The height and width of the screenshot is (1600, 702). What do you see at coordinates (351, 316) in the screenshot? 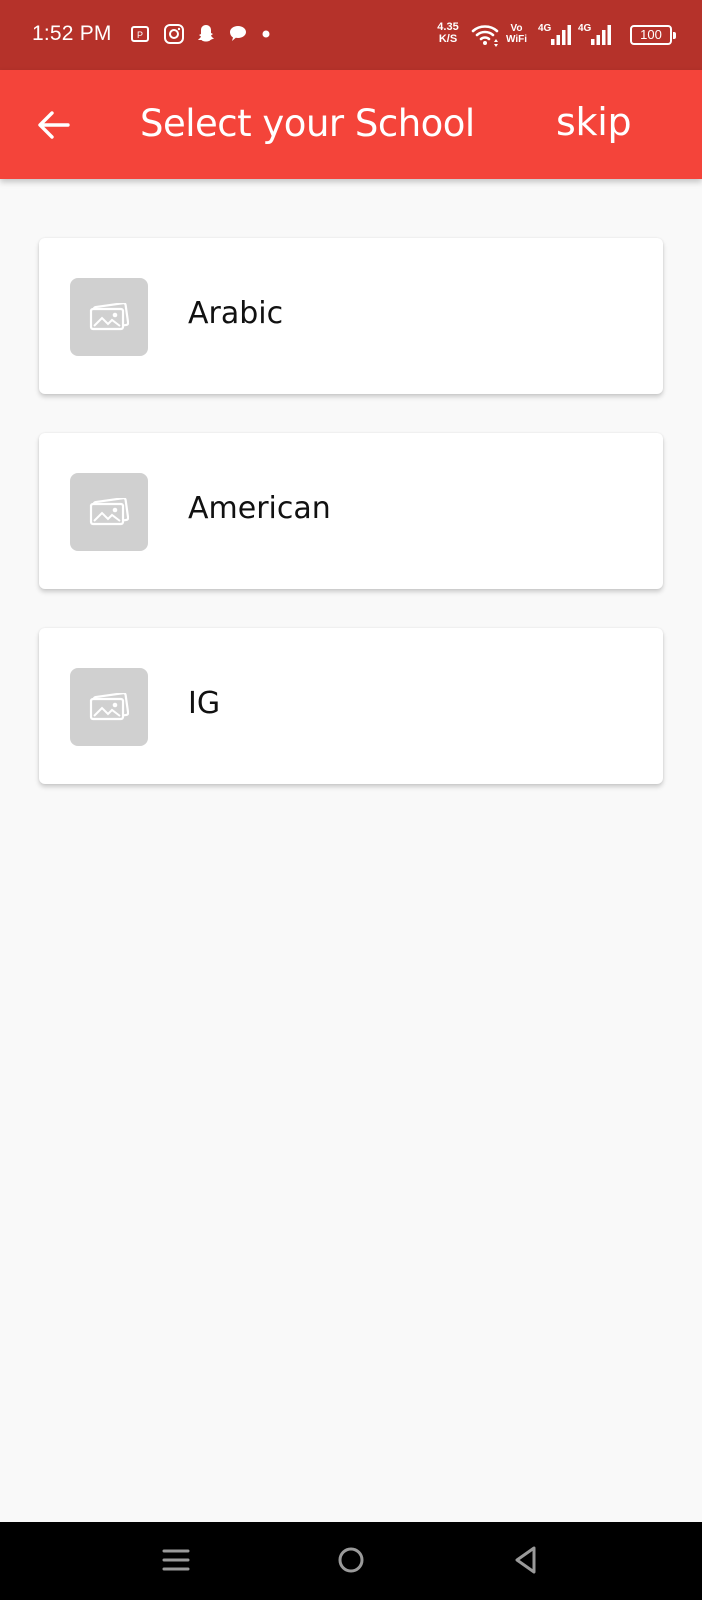
I see `school-card-arabic: Arabic` at bounding box center [351, 316].